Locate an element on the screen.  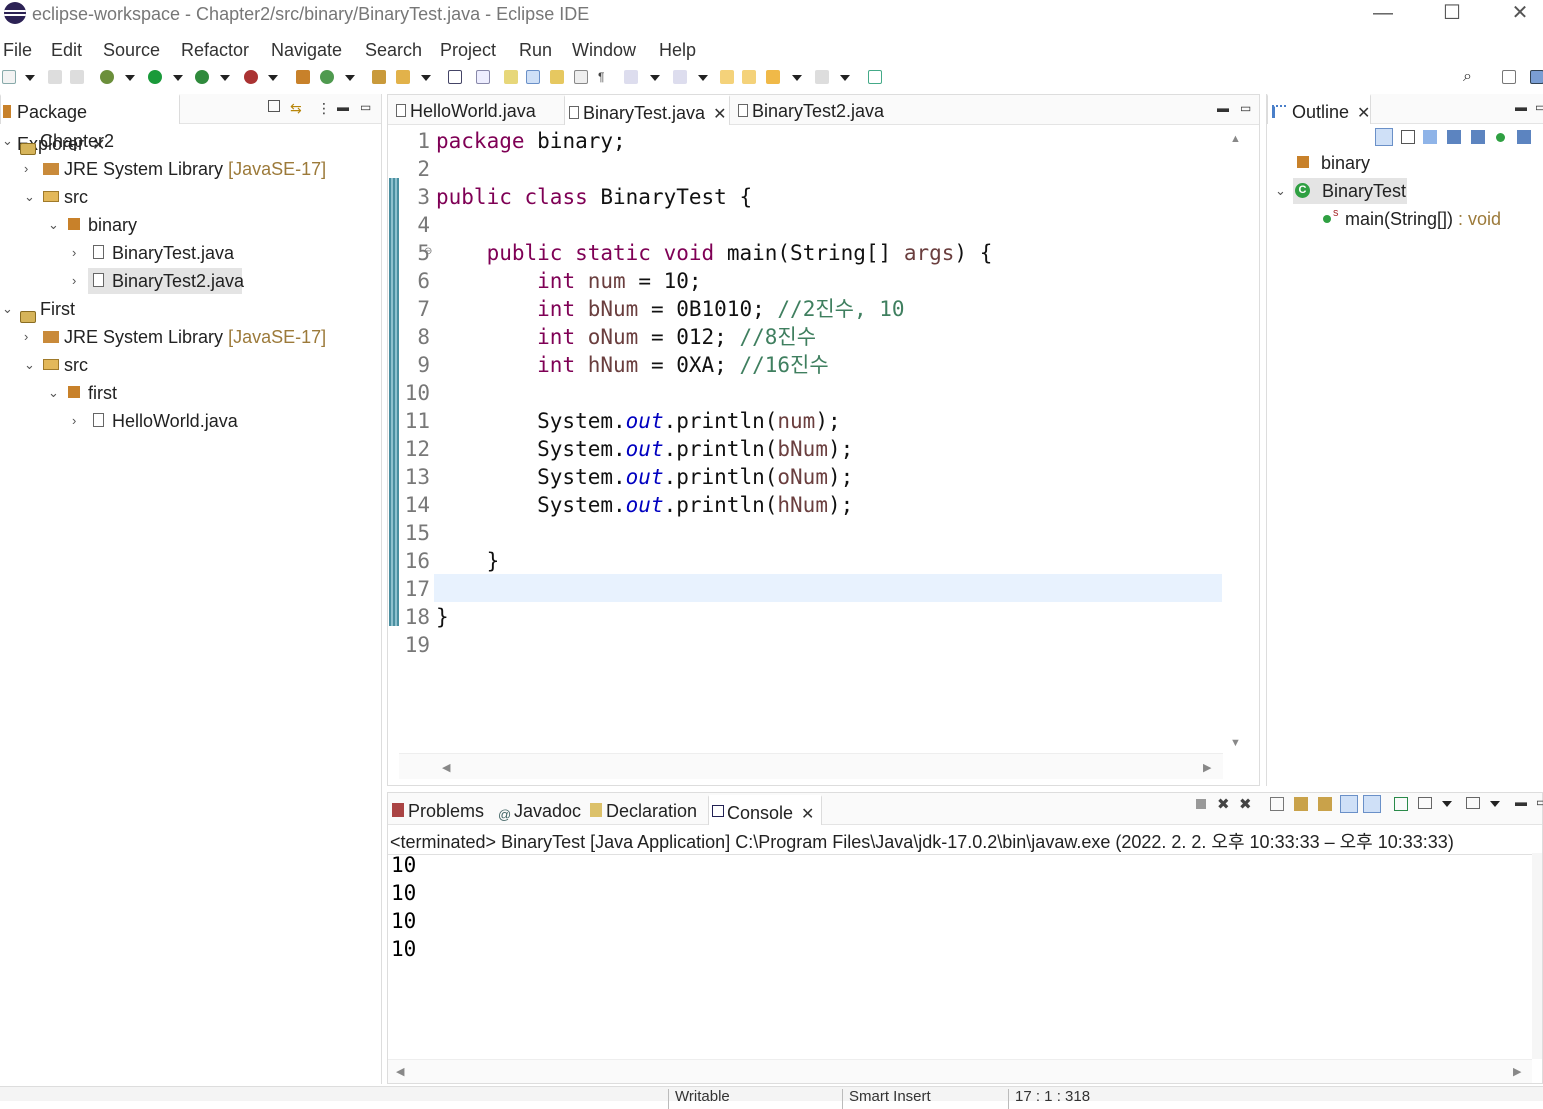
view-menu-icon: ⋮ is located at coordinates (324, 108).